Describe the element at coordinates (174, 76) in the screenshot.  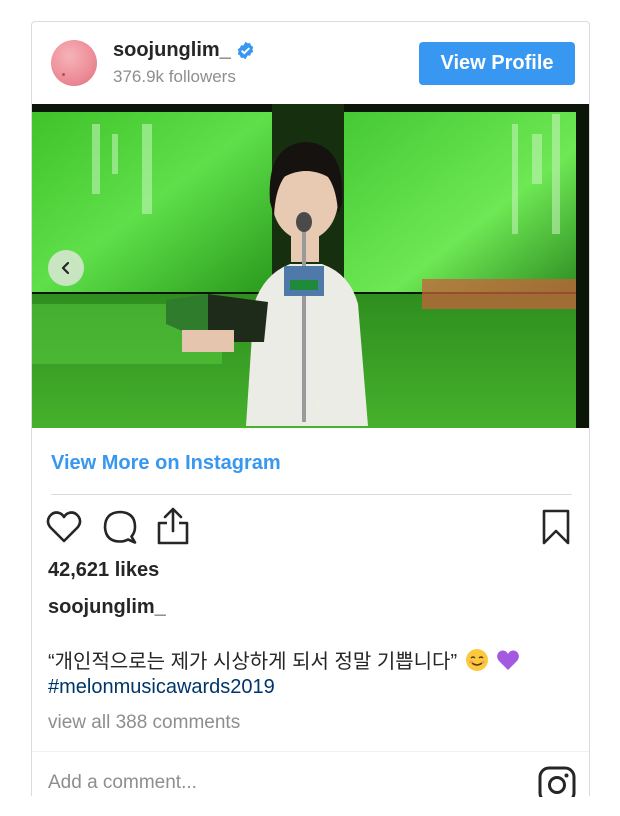
I see `follower-count: 376.9k followers` at that location.